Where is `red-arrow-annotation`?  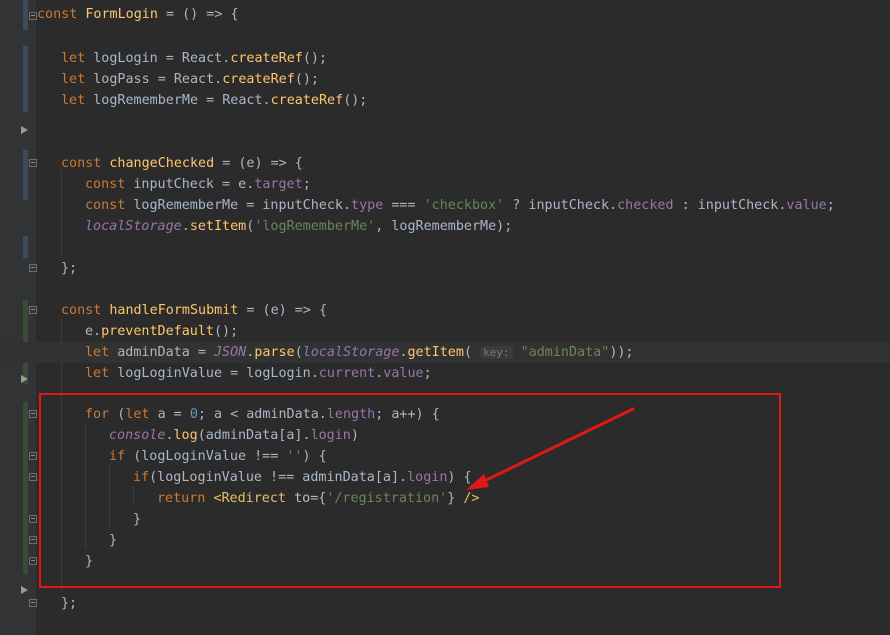
red-arrow-annotation is located at coordinates (550, 448).